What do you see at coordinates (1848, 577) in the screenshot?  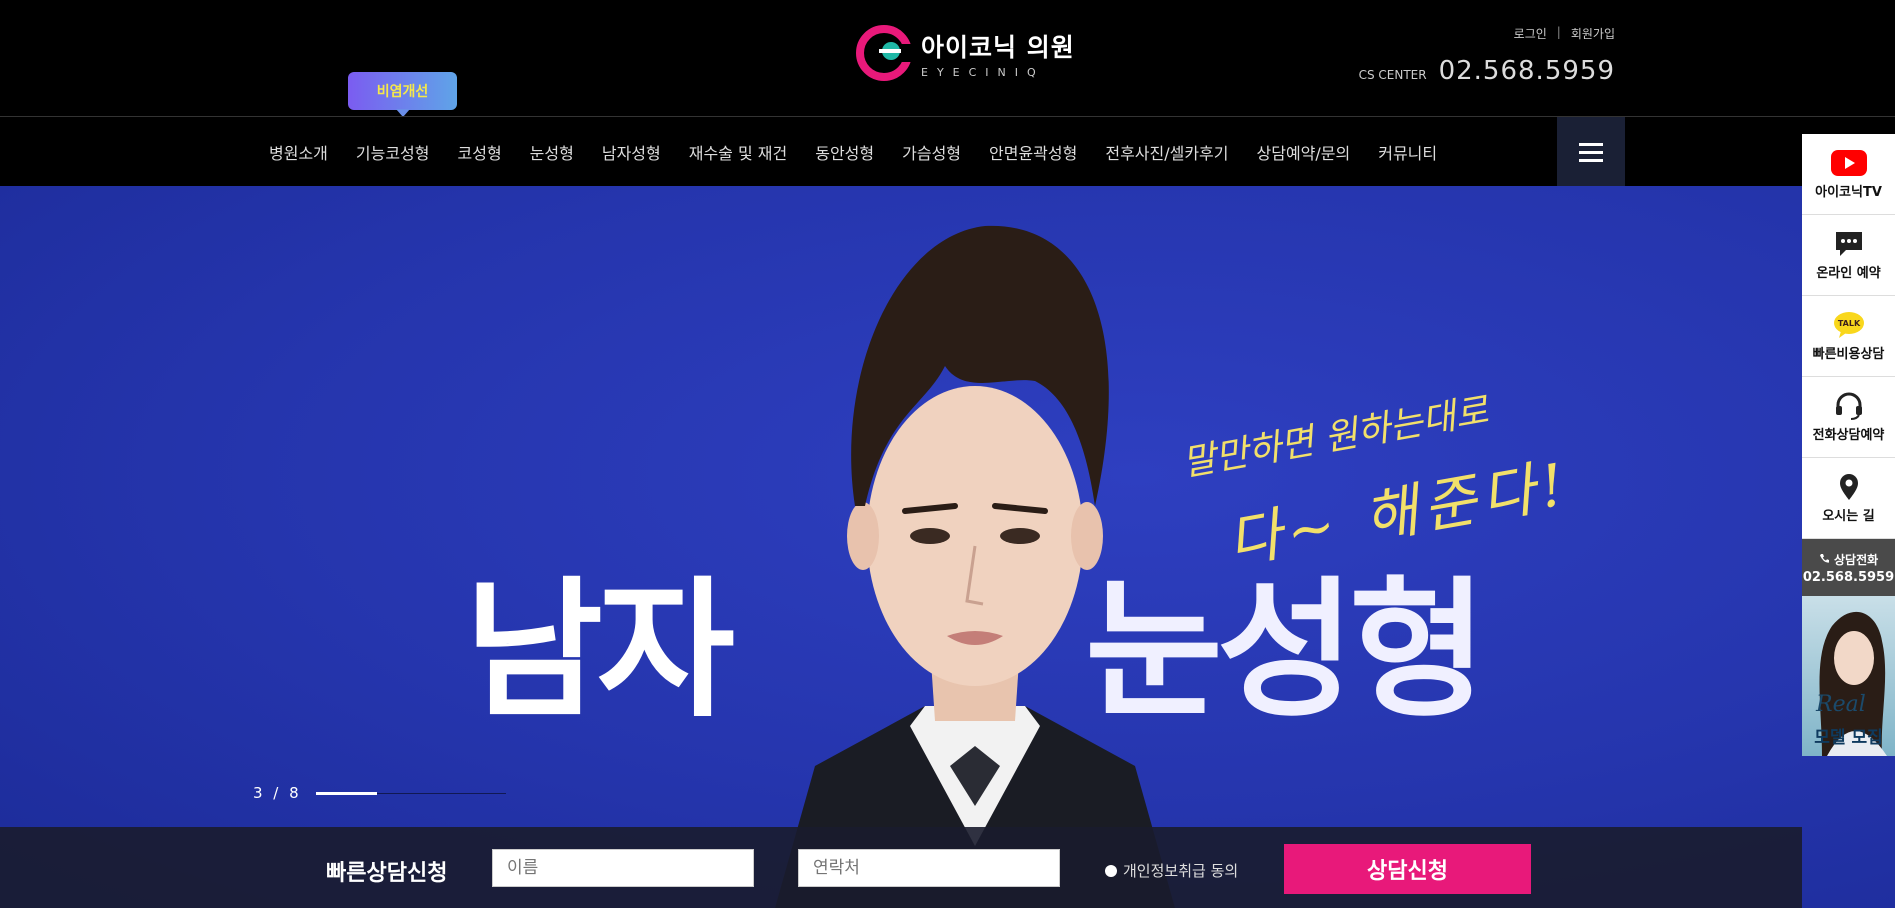 I see `call-number: 02.568.5959` at bounding box center [1848, 577].